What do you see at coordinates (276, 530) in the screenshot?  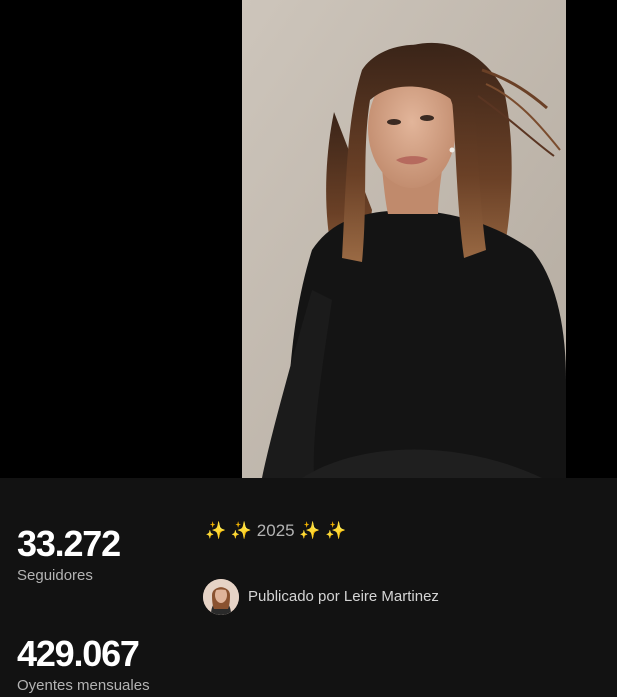 I see `artist-bio: ✨ ✨ 2025 ✨ ✨` at bounding box center [276, 530].